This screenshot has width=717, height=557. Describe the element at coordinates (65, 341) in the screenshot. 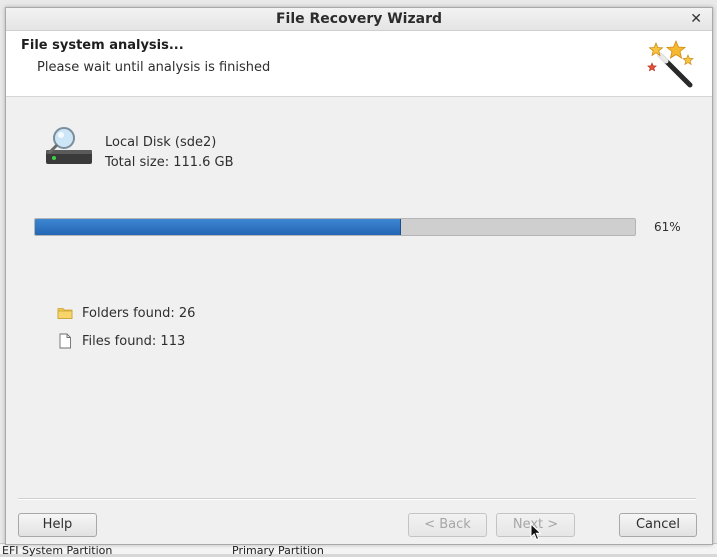

I see `file-icon` at that location.